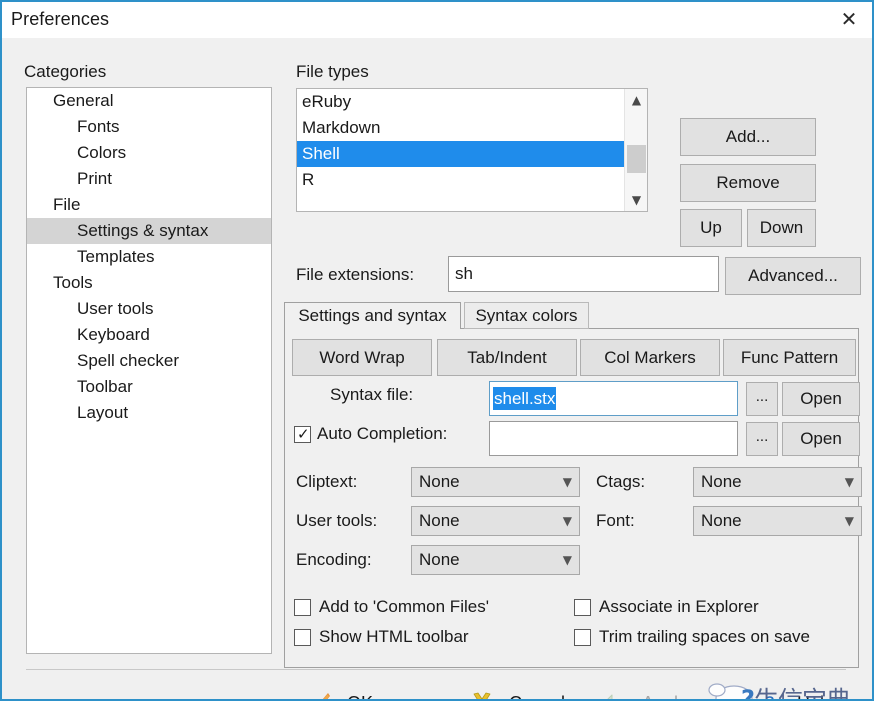 Image resolution: width=874 pixels, height=701 pixels. Describe the element at coordinates (721, 481) in the screenshot. I see `ctags-value: None` at that location.